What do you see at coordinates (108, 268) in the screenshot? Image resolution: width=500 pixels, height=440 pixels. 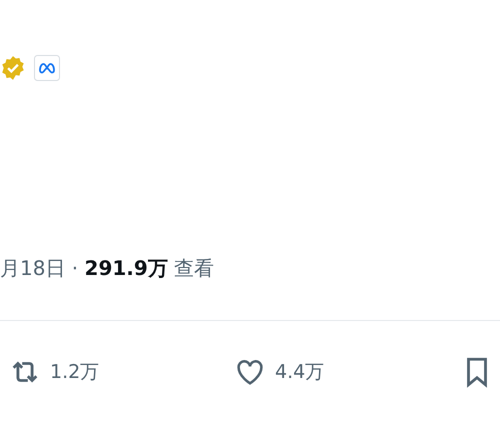 I see `post-timestamp-views: 月18日 · 291.9万 查看` at bounding box center [108, 268].